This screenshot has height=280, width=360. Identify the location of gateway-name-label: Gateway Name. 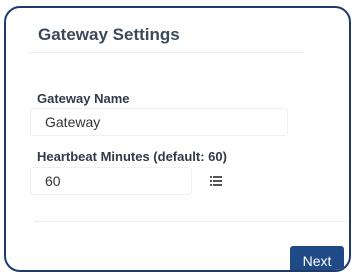
(83, 98).